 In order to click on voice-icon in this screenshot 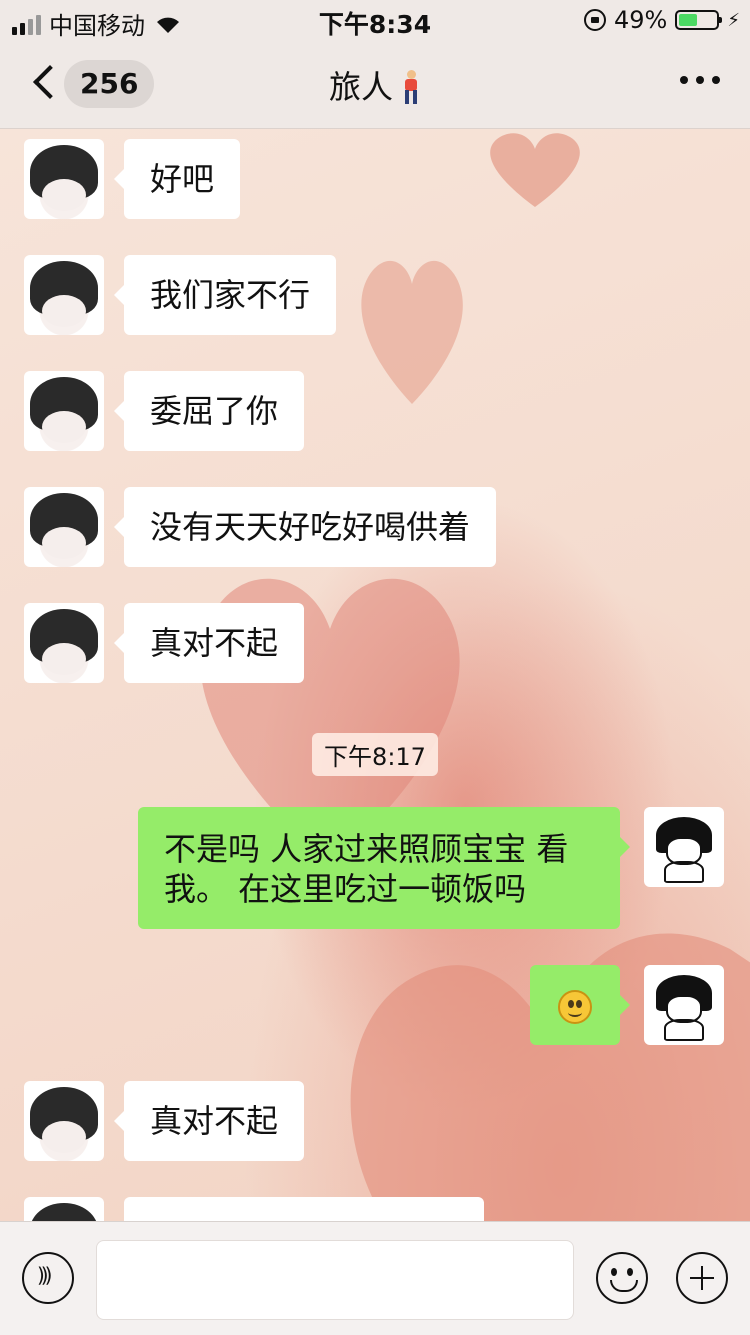, I will do `click(48, 1278)`.